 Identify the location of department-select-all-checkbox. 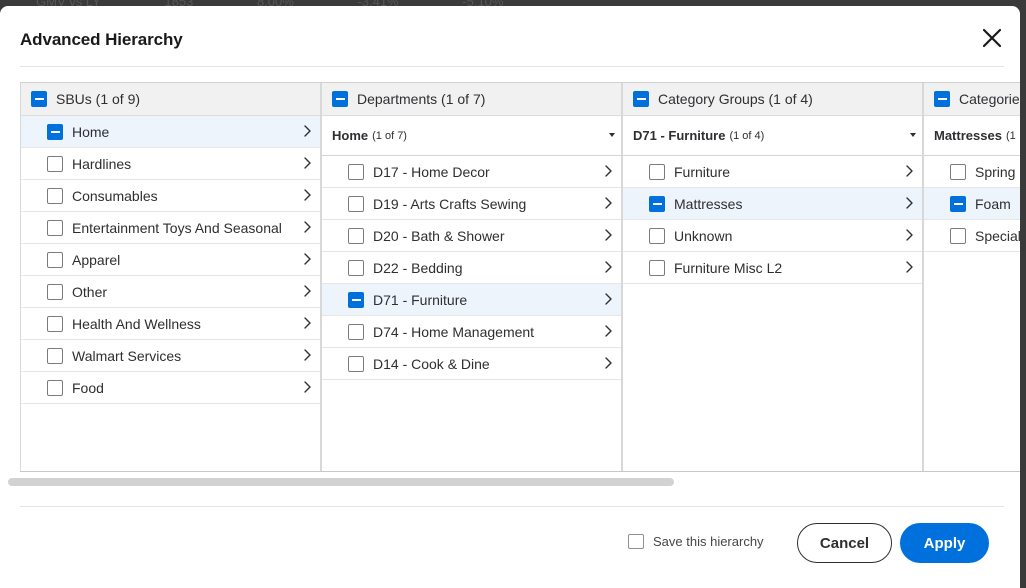
(340, 99).